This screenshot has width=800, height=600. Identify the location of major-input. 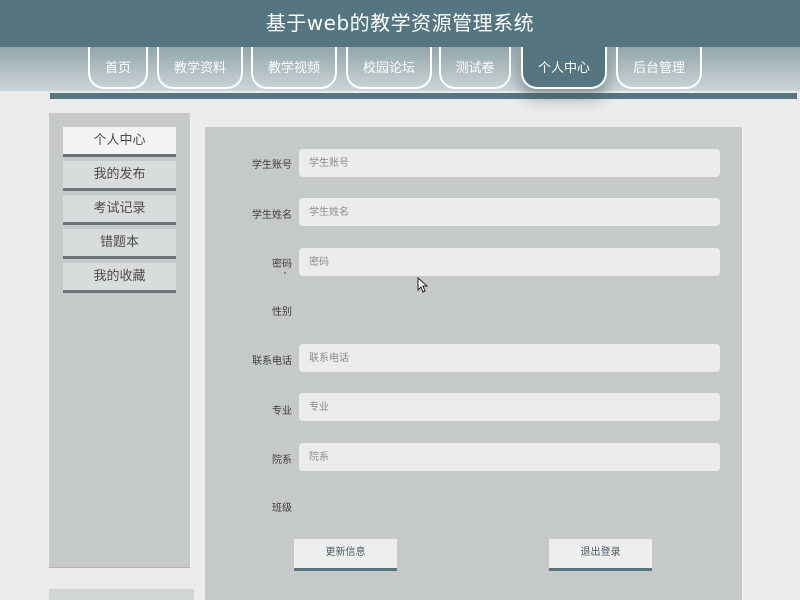
(509, 407).